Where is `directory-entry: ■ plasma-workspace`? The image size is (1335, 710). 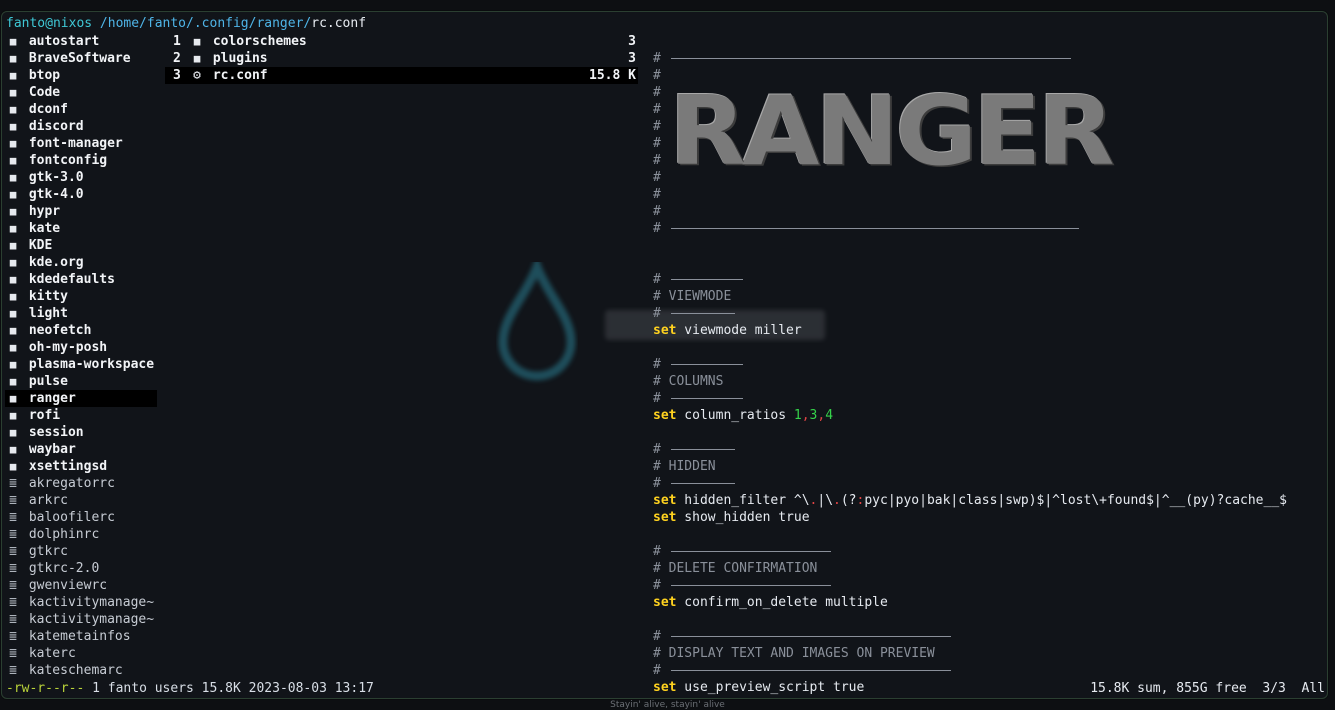 directory-entry: ■ plasma-workspace is located at coordinates (81, 364).